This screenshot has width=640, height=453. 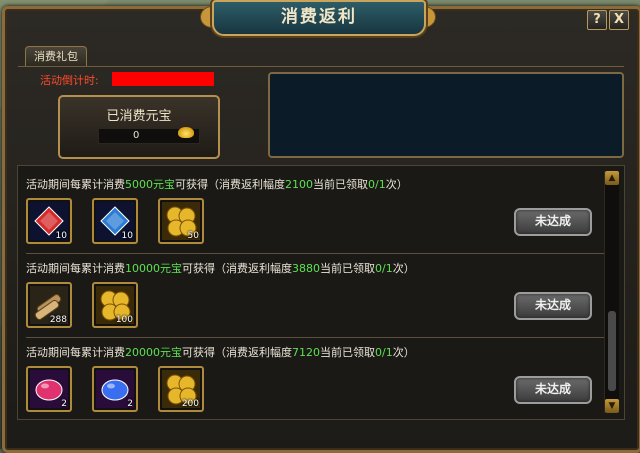 What do you see at coordinates (153, 268) in the screenshot?
I see `condition-amount: 10000元宝` at bounding box center [153, 268].